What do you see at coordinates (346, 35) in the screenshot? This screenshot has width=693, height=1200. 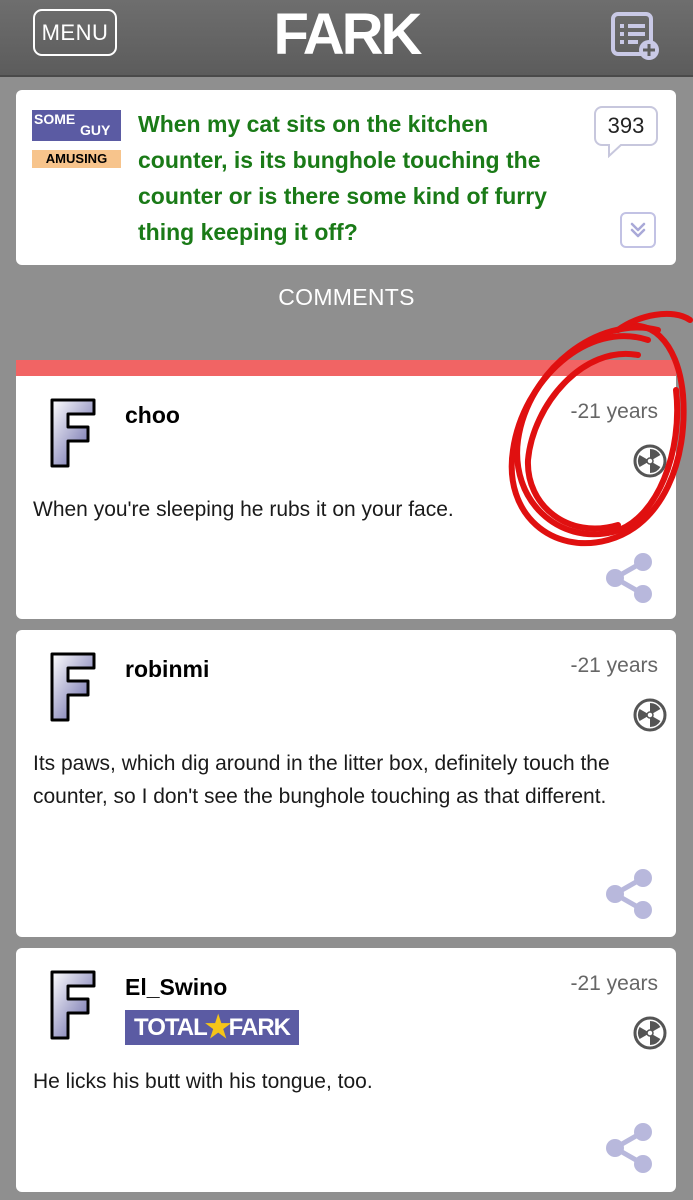 I see `fark-logo: FARK` at bounding box center [346, 35].